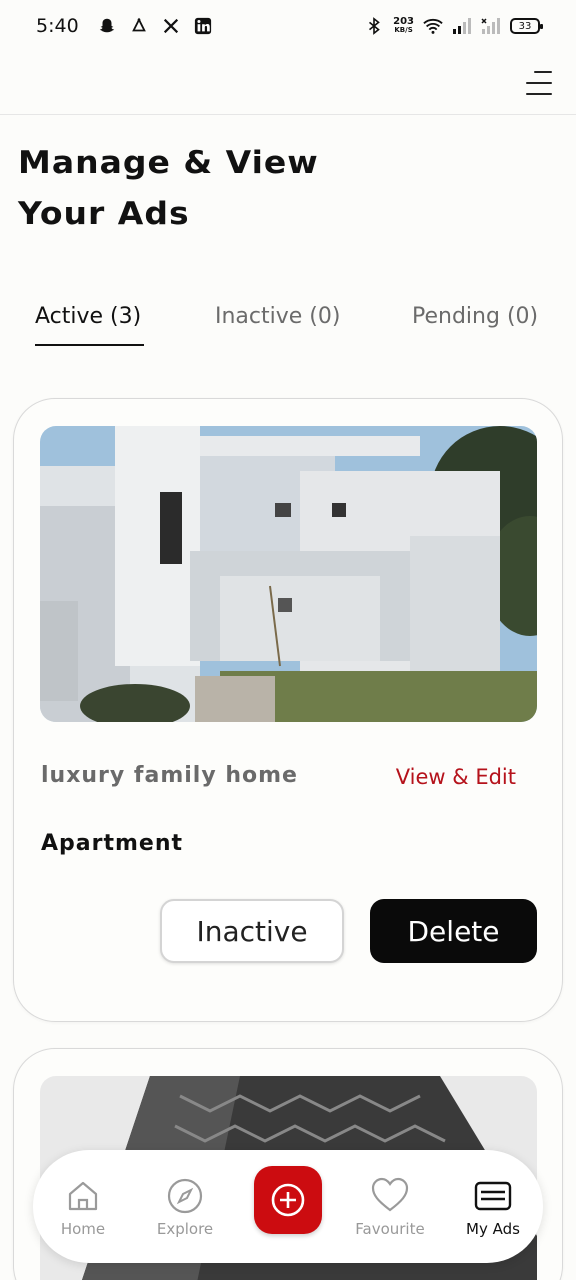  I want to click on nav-explore-label: Explore, so click(185, 1229).